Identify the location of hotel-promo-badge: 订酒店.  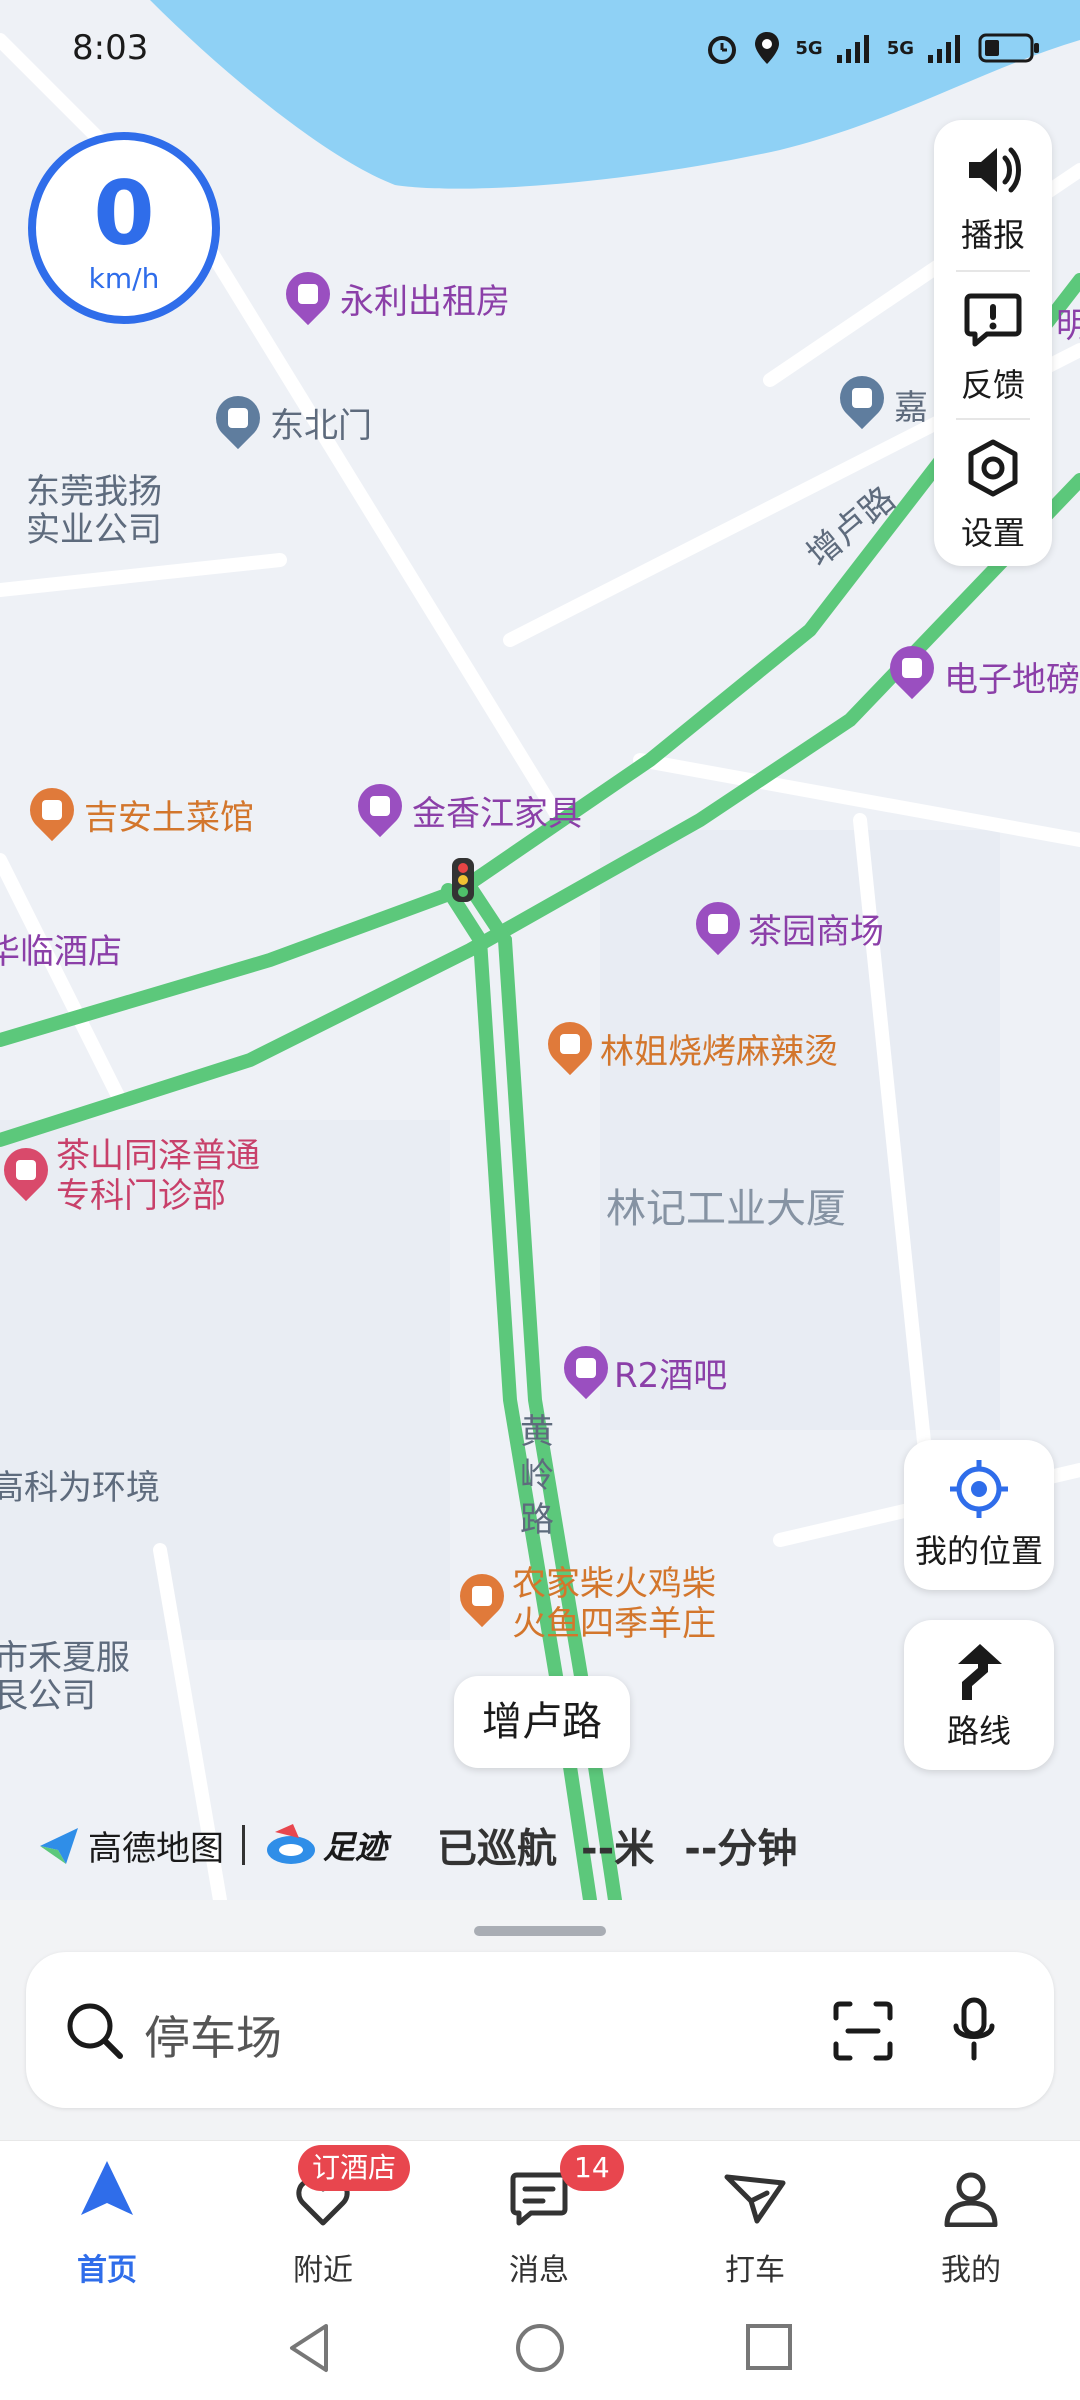
(354, 2168).